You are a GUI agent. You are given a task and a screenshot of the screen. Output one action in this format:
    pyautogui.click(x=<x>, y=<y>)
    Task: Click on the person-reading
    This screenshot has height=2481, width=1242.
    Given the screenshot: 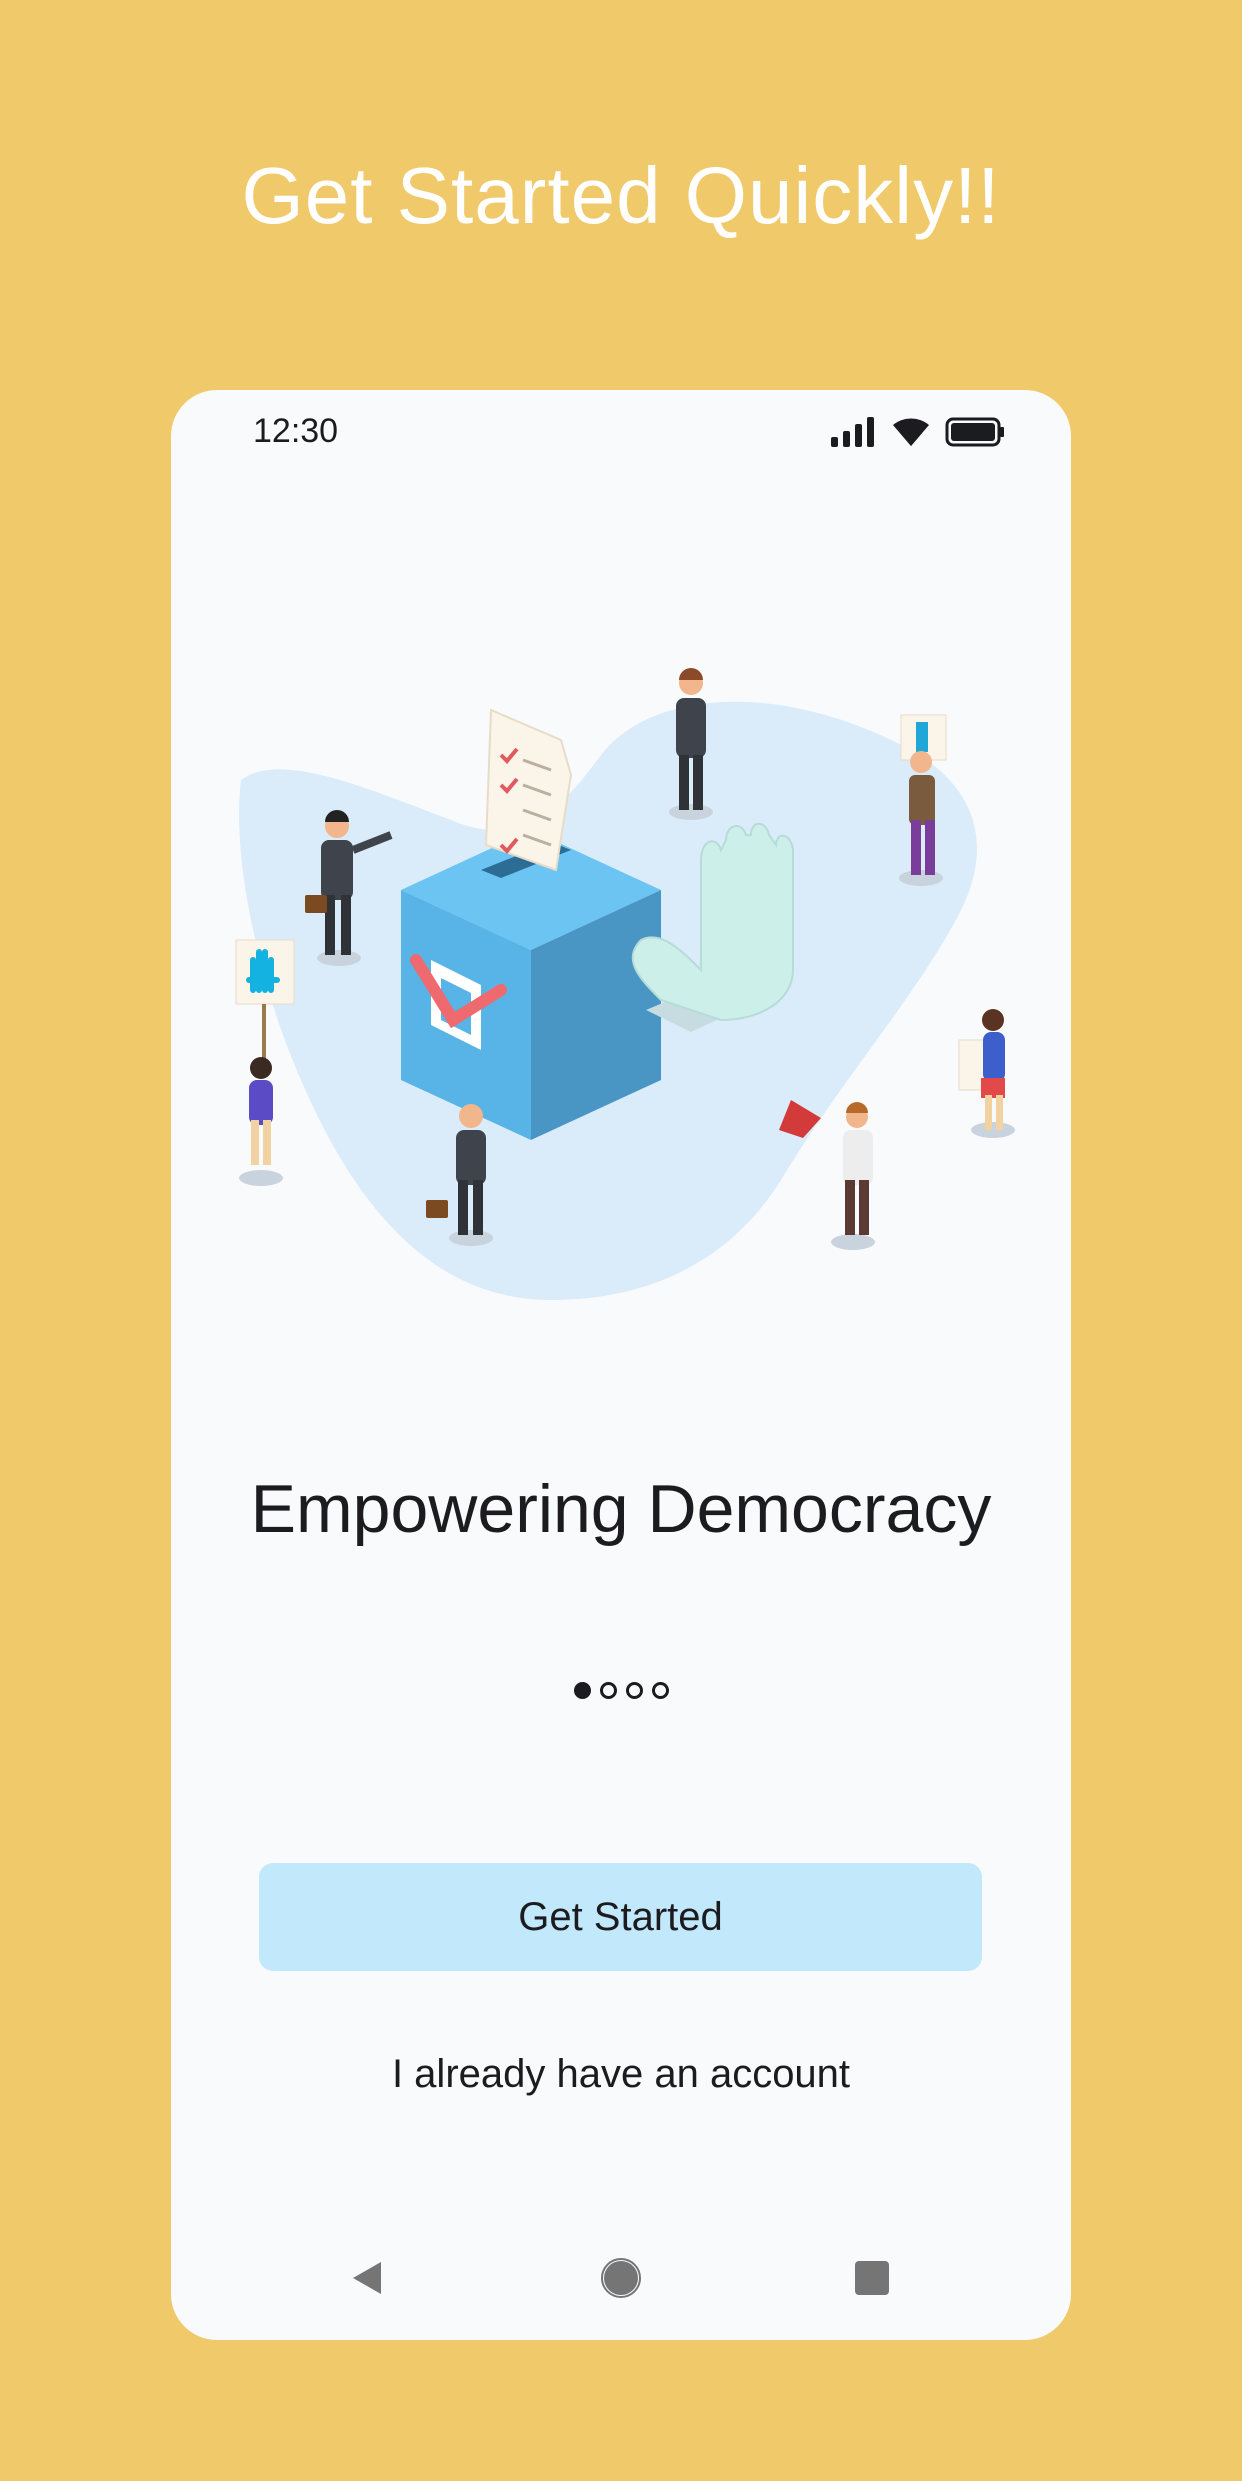 What is the action you would take?
    pyautogui.click(x=986, y=1073)
    